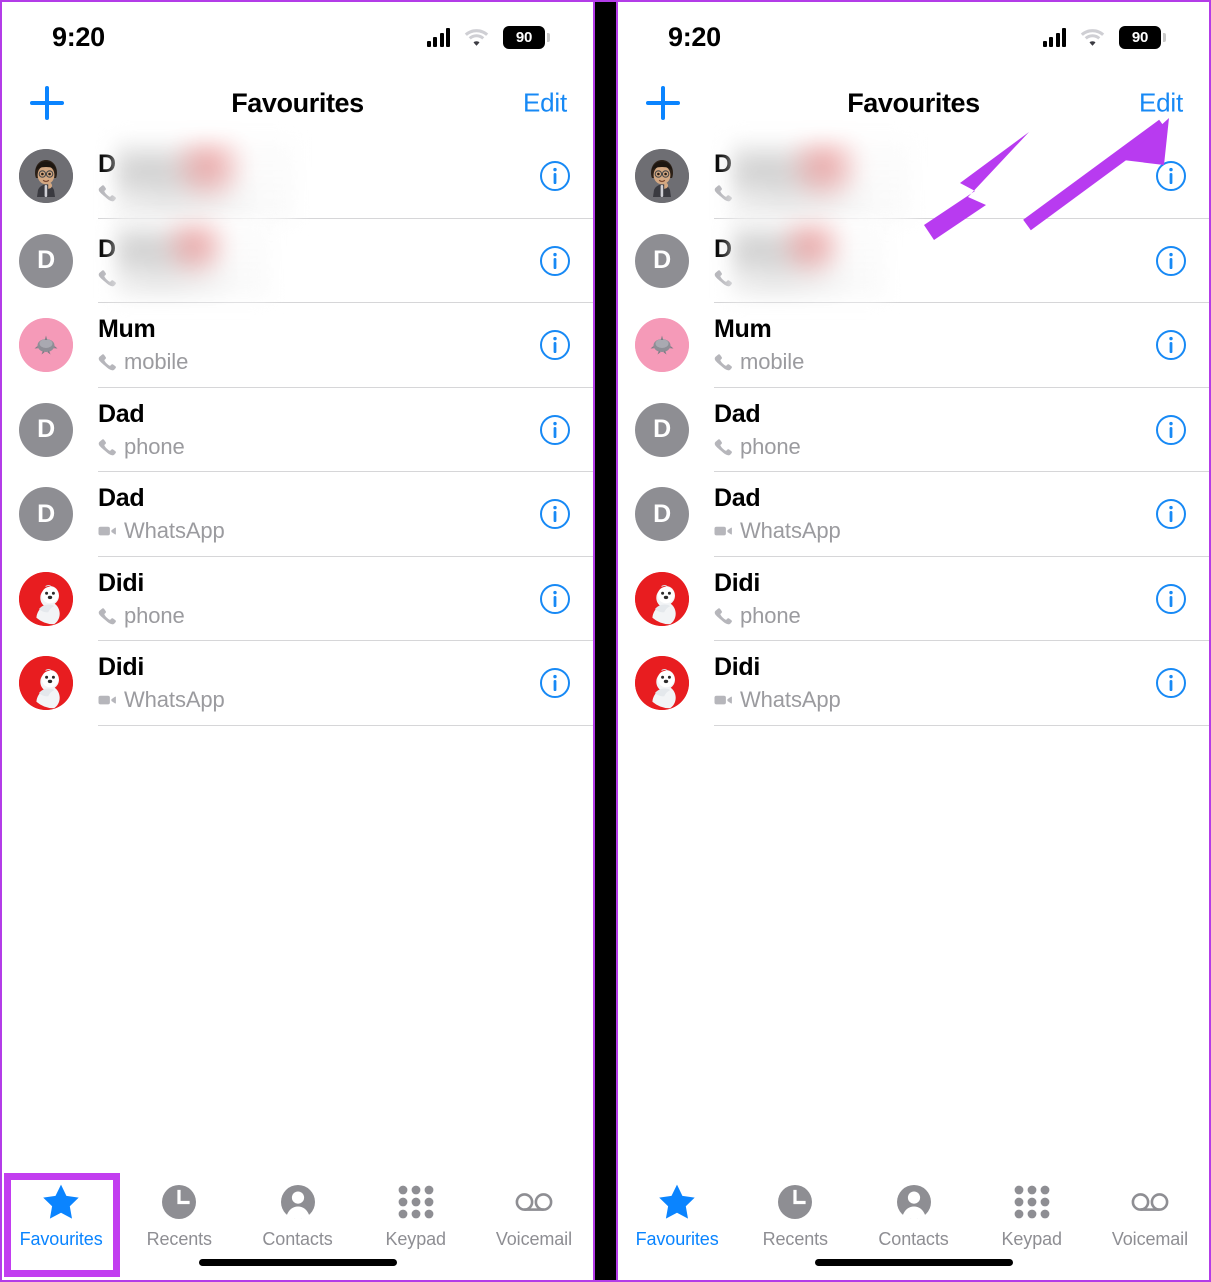 The width and height of the screenshot is (1211, 1282). What do you see at coordinates (1031, 1239) in the screenshot?
I see `tab-label: Keypad` at bounding box center [1031, 1239].